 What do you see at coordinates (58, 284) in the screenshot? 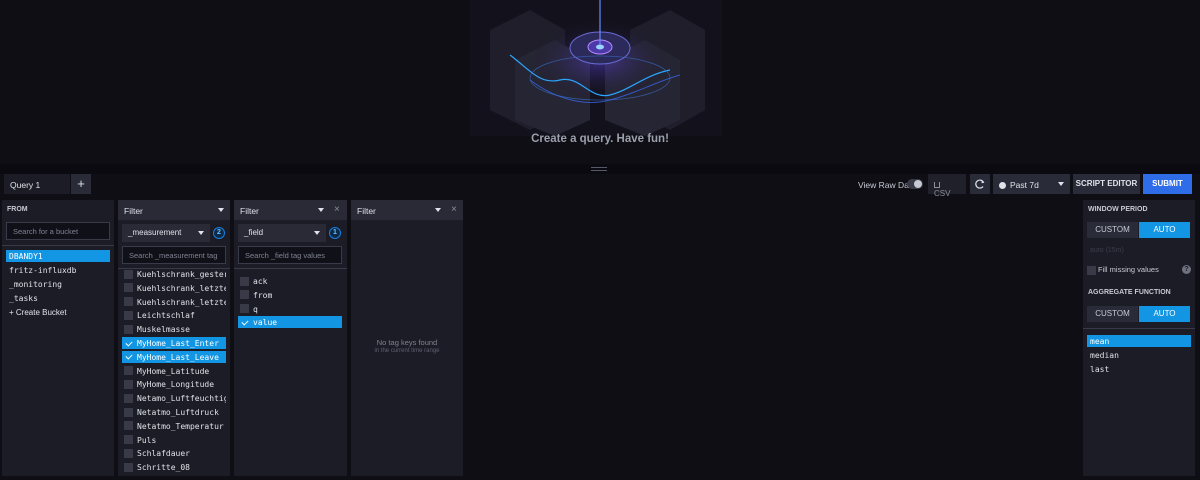
I see `bucket-item: _monitoring` at bounding box center [58, 284].